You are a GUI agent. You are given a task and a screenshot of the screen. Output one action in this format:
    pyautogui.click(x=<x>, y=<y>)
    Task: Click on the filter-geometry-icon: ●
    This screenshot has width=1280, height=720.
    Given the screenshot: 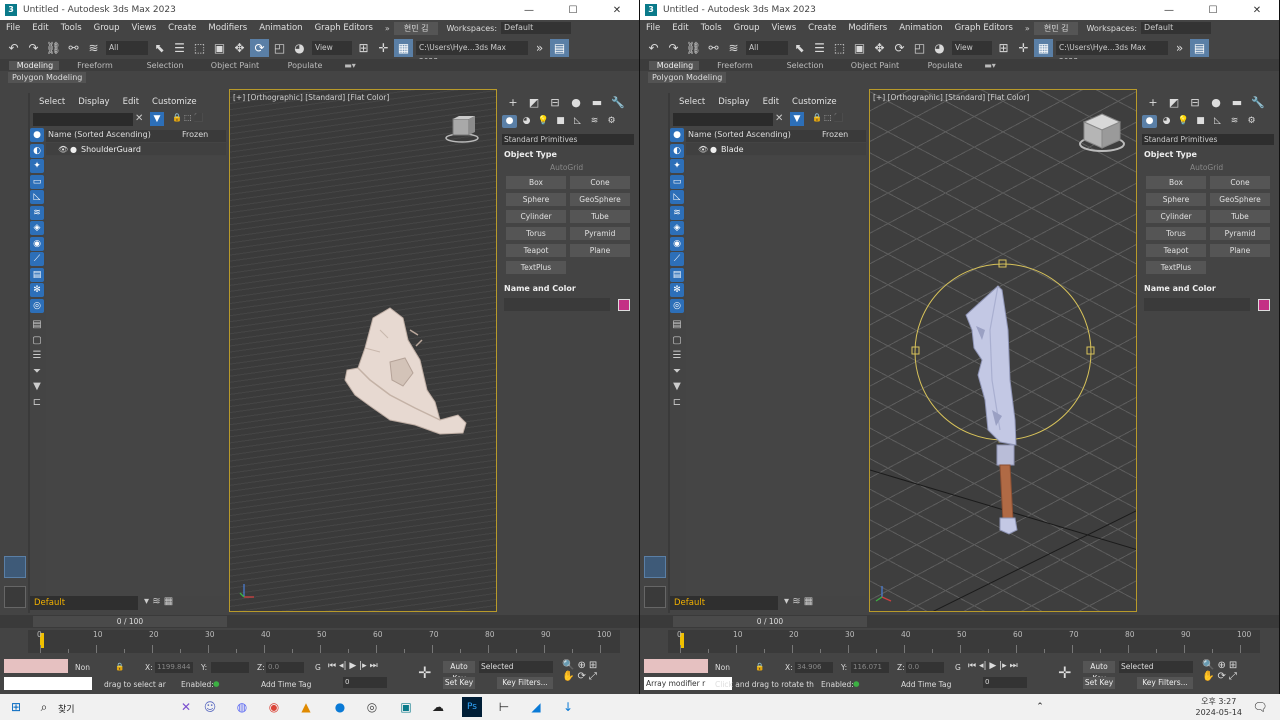 What is the action you would take?
    pyautogui.click(x=677, y=135)
    